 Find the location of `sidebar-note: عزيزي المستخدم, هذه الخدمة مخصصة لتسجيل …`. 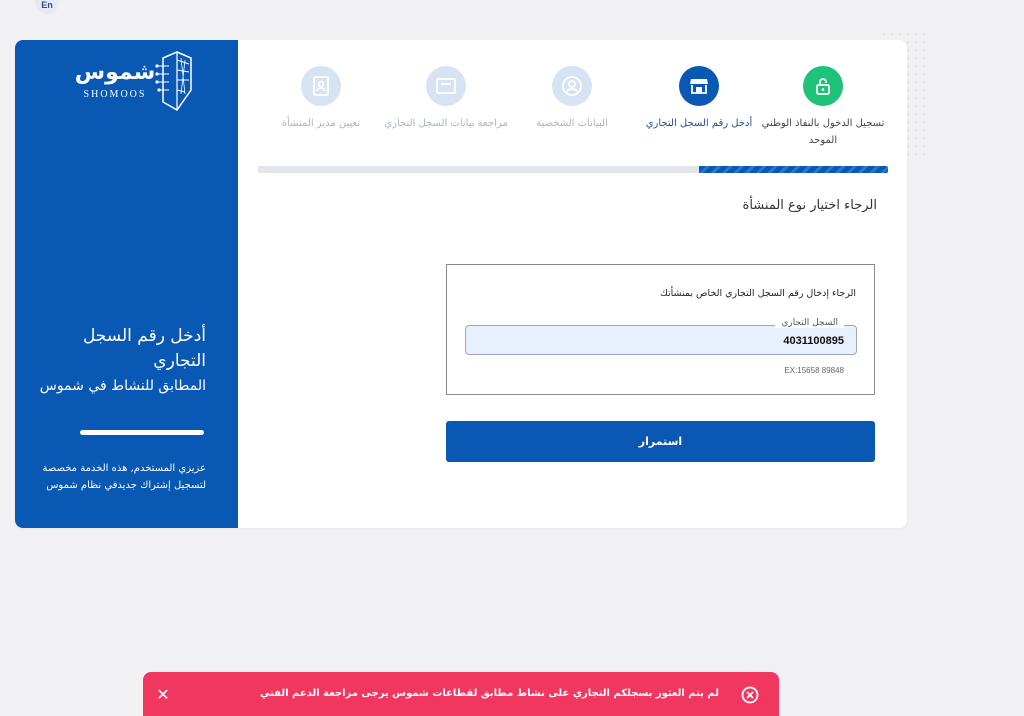

sidebar-note: عزيزي المستخدم, هذه الخدمة مخصصة لتسجيل … is located at coordinates (124, 477).